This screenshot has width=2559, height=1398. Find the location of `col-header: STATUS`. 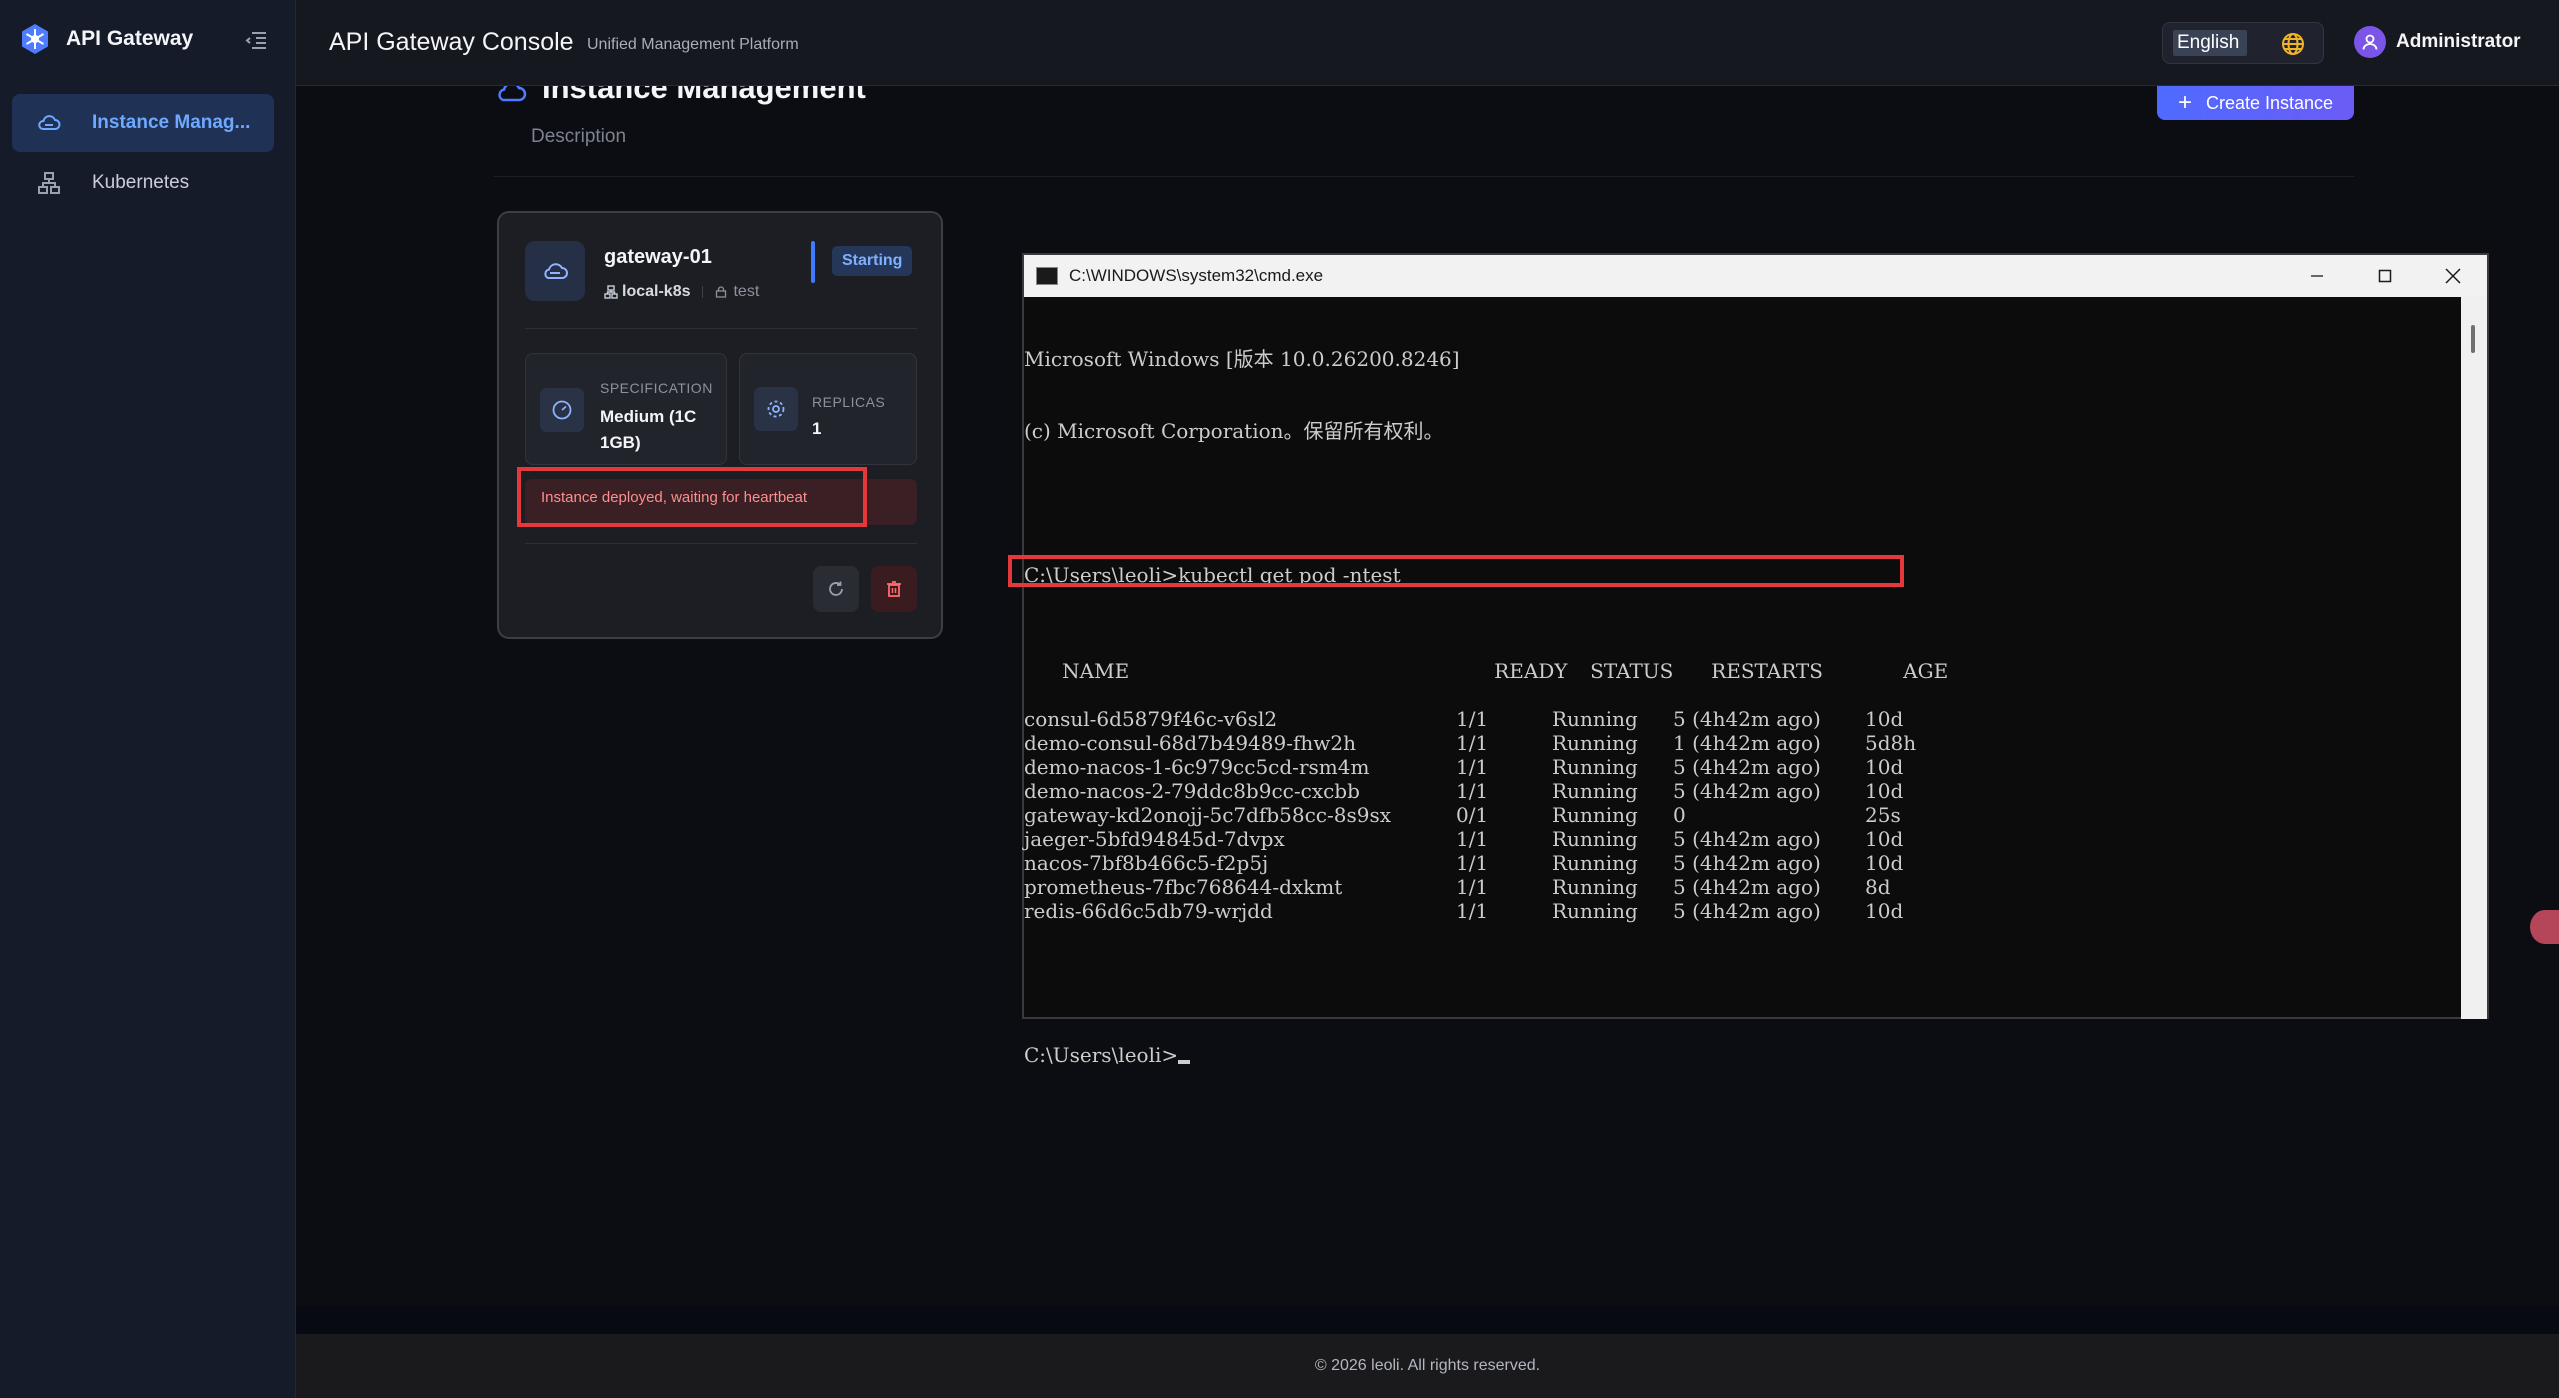

col-header: STATUS is located at coordinates (1632, 671).